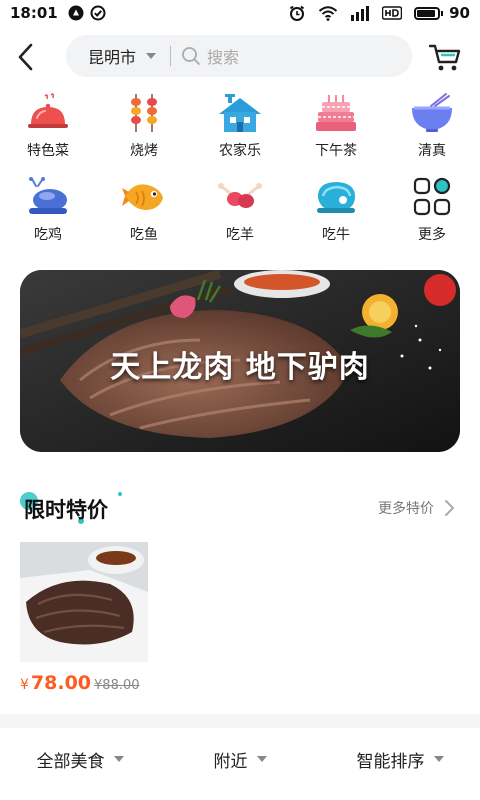 This screenshot has width=480, height=800. What do you see at coordinates (117, 685) in the screenshot?
I see `original-price: ¥88.00` at bounding box center [117, 685].